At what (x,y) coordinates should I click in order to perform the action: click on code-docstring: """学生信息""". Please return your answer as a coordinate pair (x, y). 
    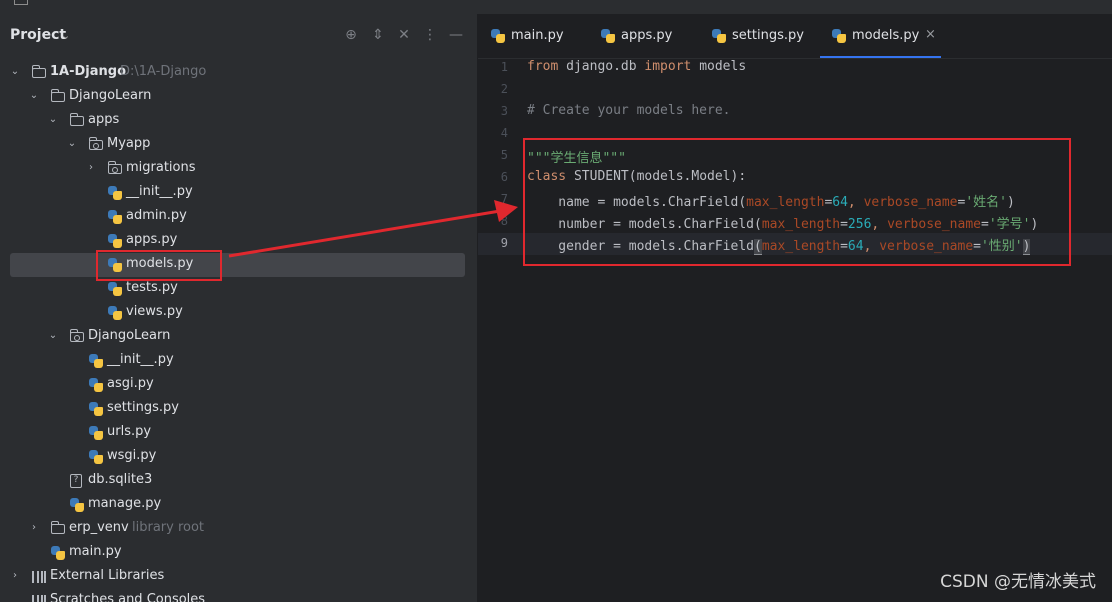
    Looking at the image, I should click on (576, 158).